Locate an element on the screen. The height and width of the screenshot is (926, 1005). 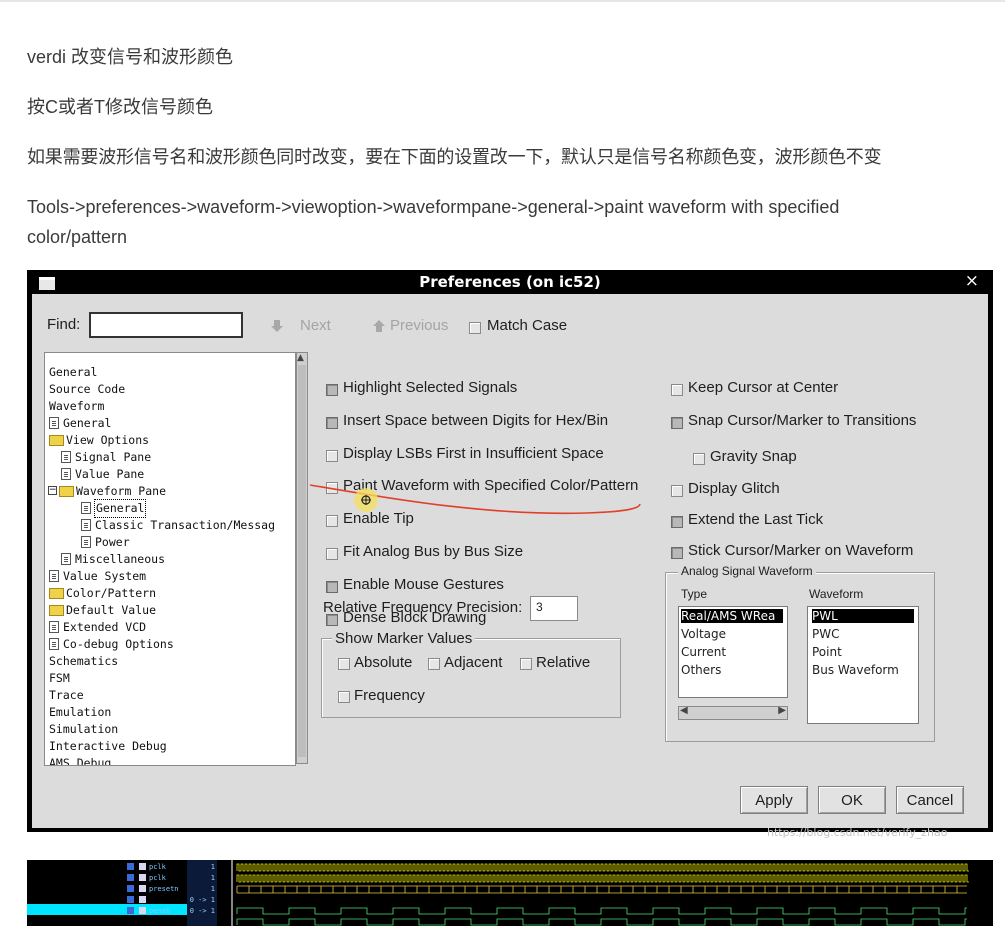
signal-name: psel is located at coordinates (157, 900).